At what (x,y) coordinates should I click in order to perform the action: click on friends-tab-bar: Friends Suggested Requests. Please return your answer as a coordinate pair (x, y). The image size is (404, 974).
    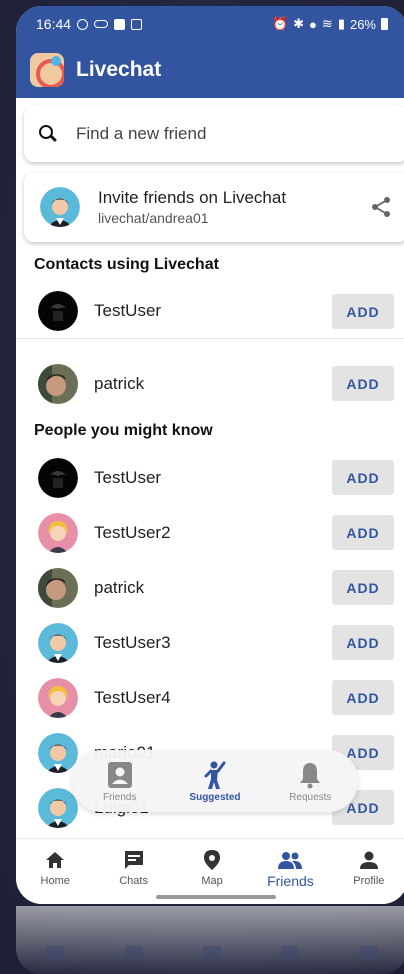
    Looking at the image, I should click on (215, 781).